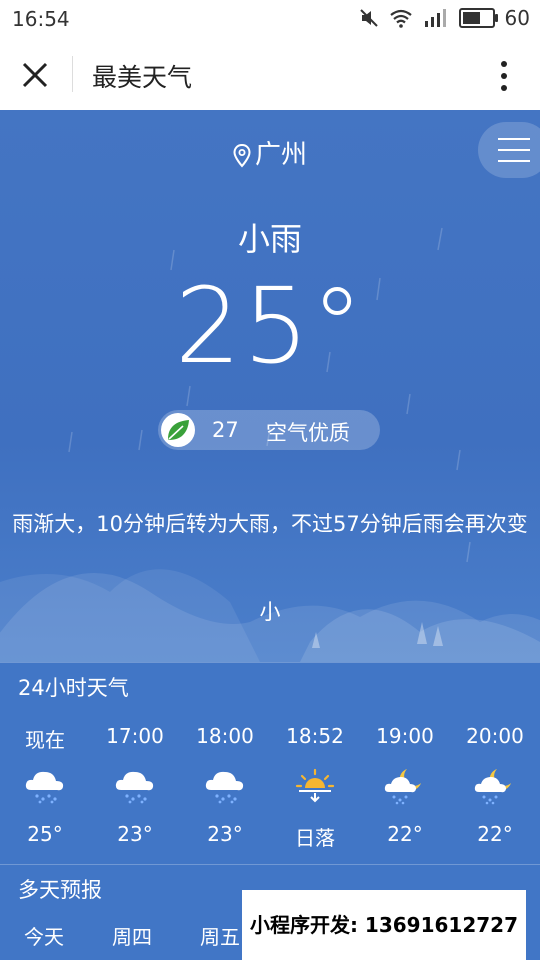 This screenshot has height=960, width=540. Describe the element at coordinates (45, 740) in the screenshot. I see `hourly-time: 现在` at that location.